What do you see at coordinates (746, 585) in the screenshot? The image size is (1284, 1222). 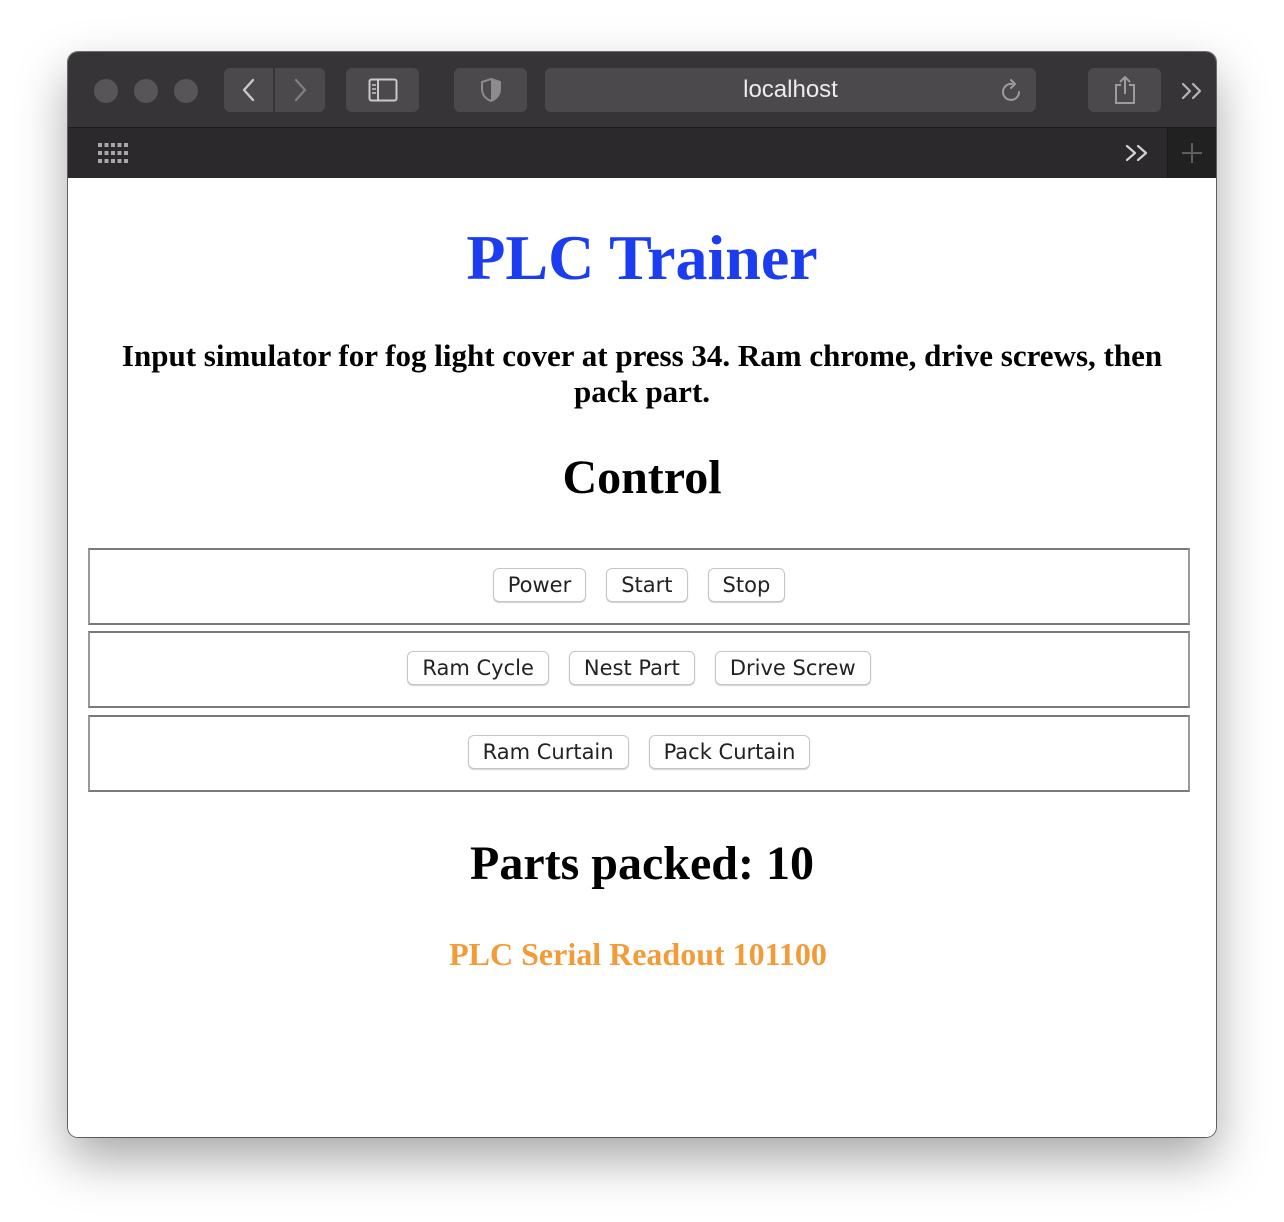 I see `stop-button: Stop` at bounding box center [746, 585].